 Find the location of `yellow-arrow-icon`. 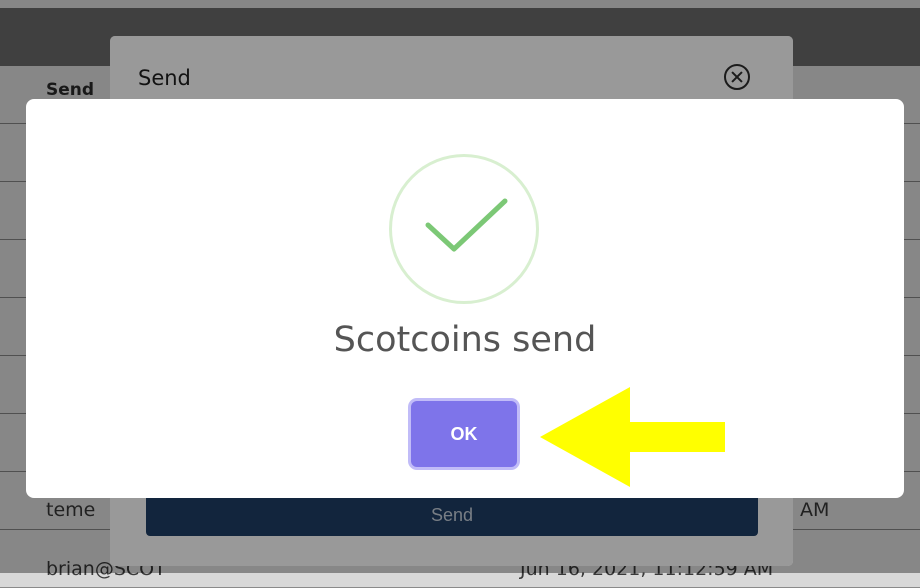

yellow-arrow-icon is located at coordinates (630, 439).